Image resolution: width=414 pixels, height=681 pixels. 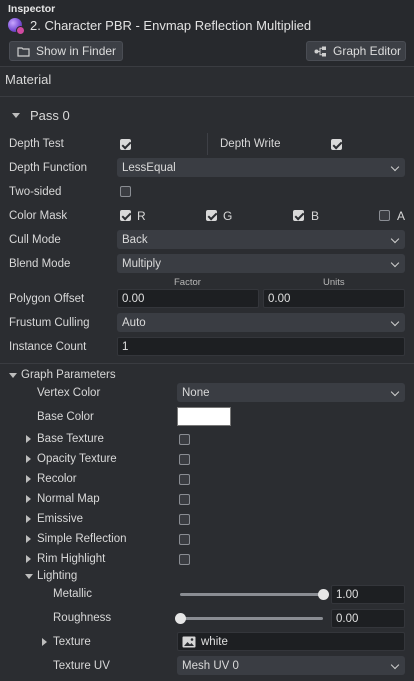 What do you see at coordinates (261, 167) in the screenshot?
I see `depth-function-dropdown: LessEqual` at bounding box center [261, 167].